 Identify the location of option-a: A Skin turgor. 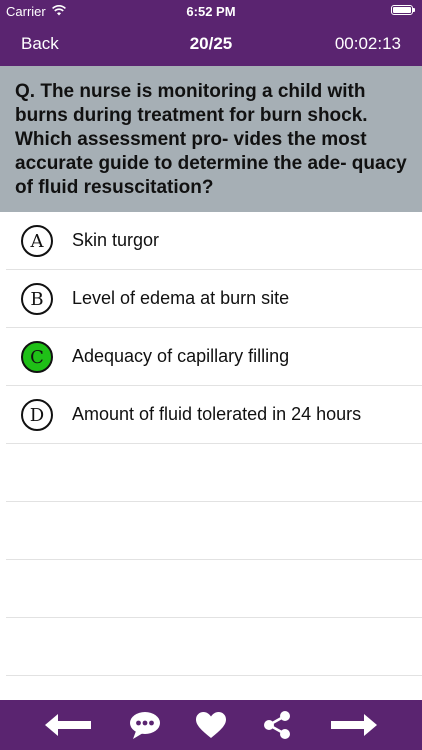
(214, 241).